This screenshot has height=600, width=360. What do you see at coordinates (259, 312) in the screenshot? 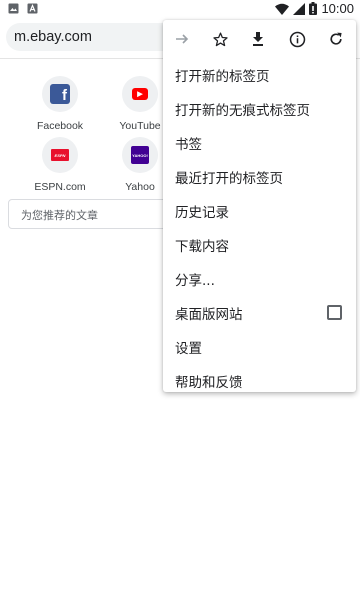
I see `menu-item-desktop-site: 桌面版网站` at bounding box center [259, 312].